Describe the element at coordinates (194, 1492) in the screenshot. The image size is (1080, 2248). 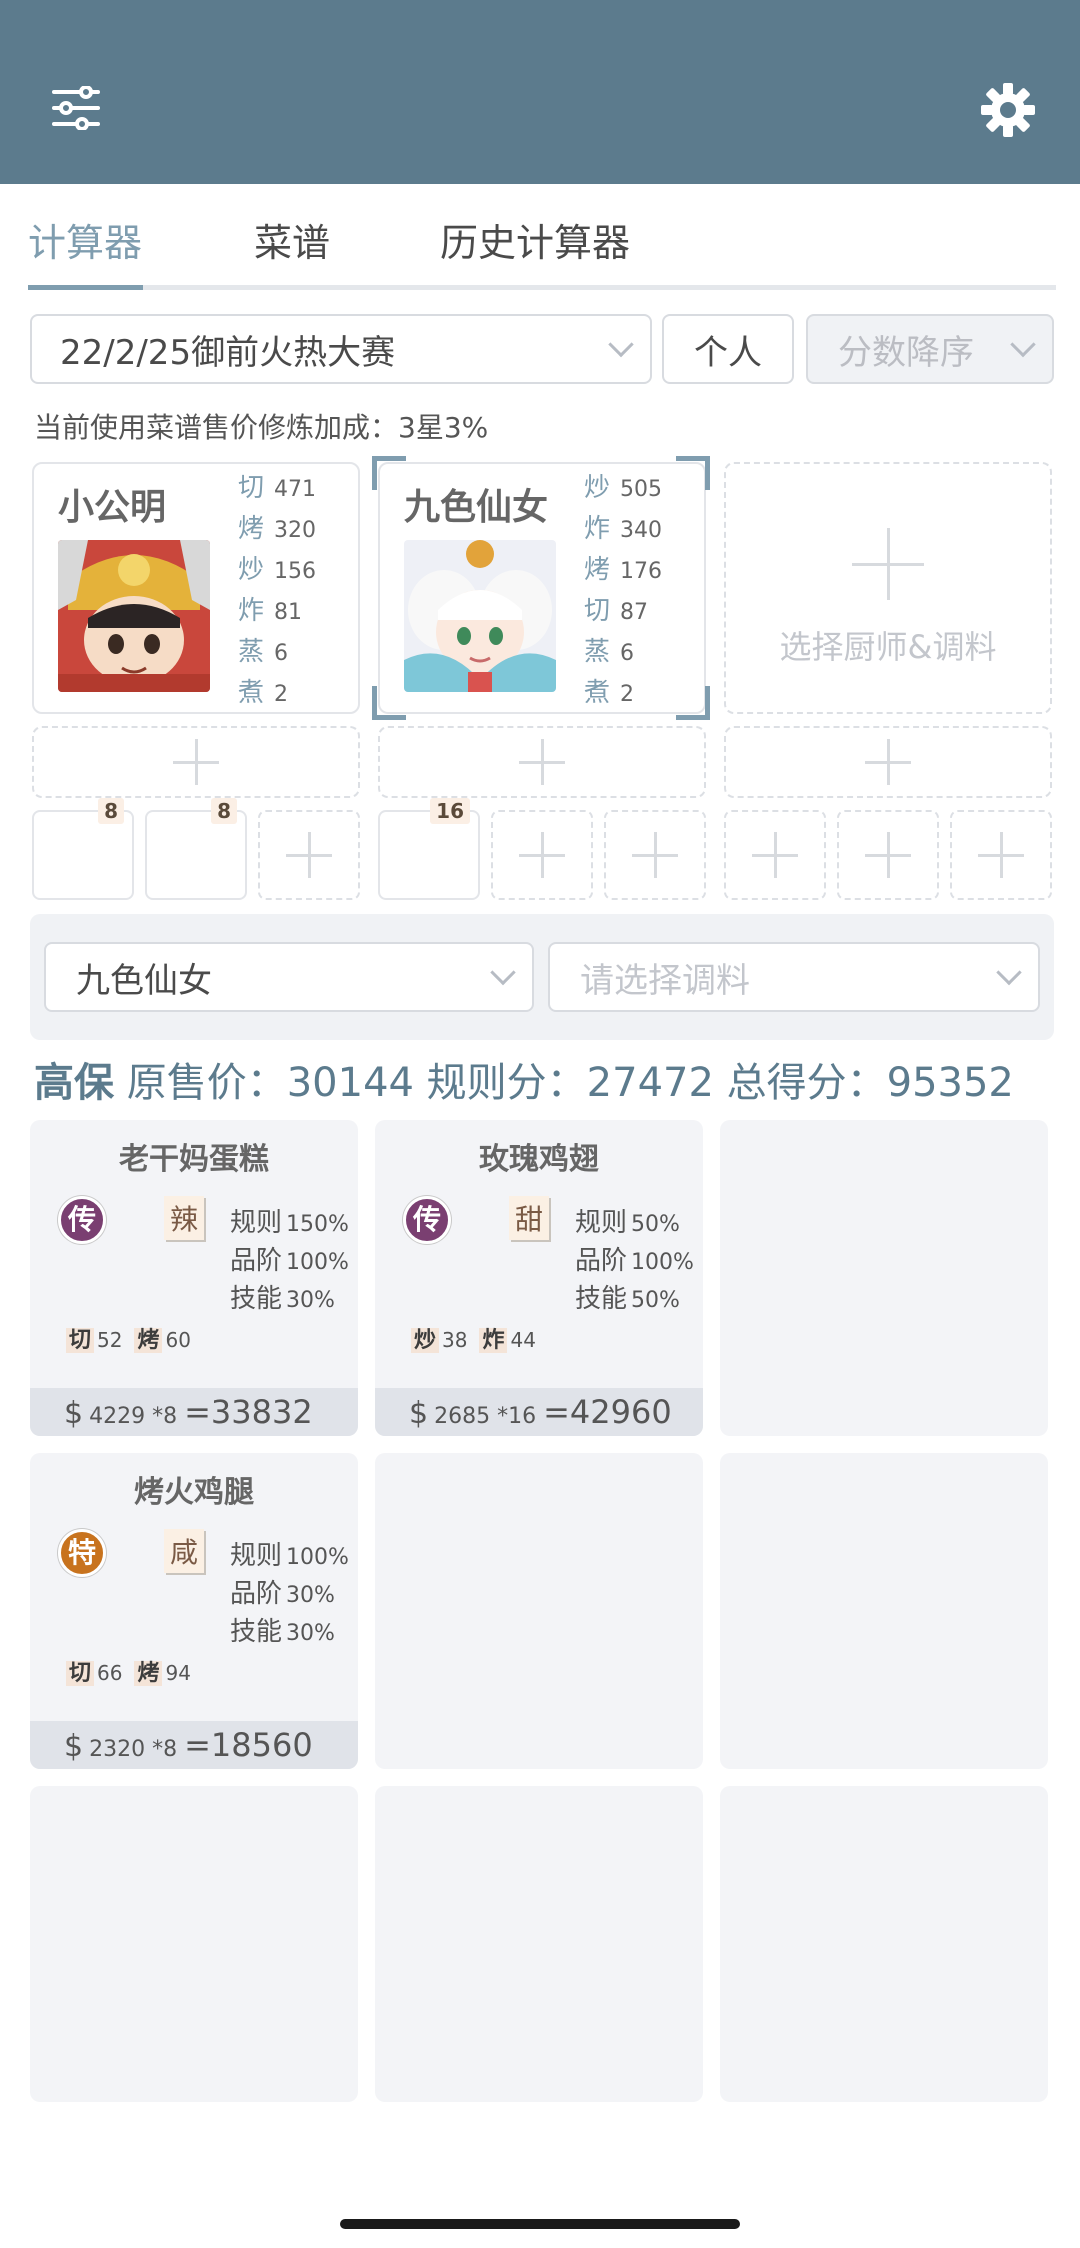
I see `recipe-name: 烤火鸡腿` at that location.